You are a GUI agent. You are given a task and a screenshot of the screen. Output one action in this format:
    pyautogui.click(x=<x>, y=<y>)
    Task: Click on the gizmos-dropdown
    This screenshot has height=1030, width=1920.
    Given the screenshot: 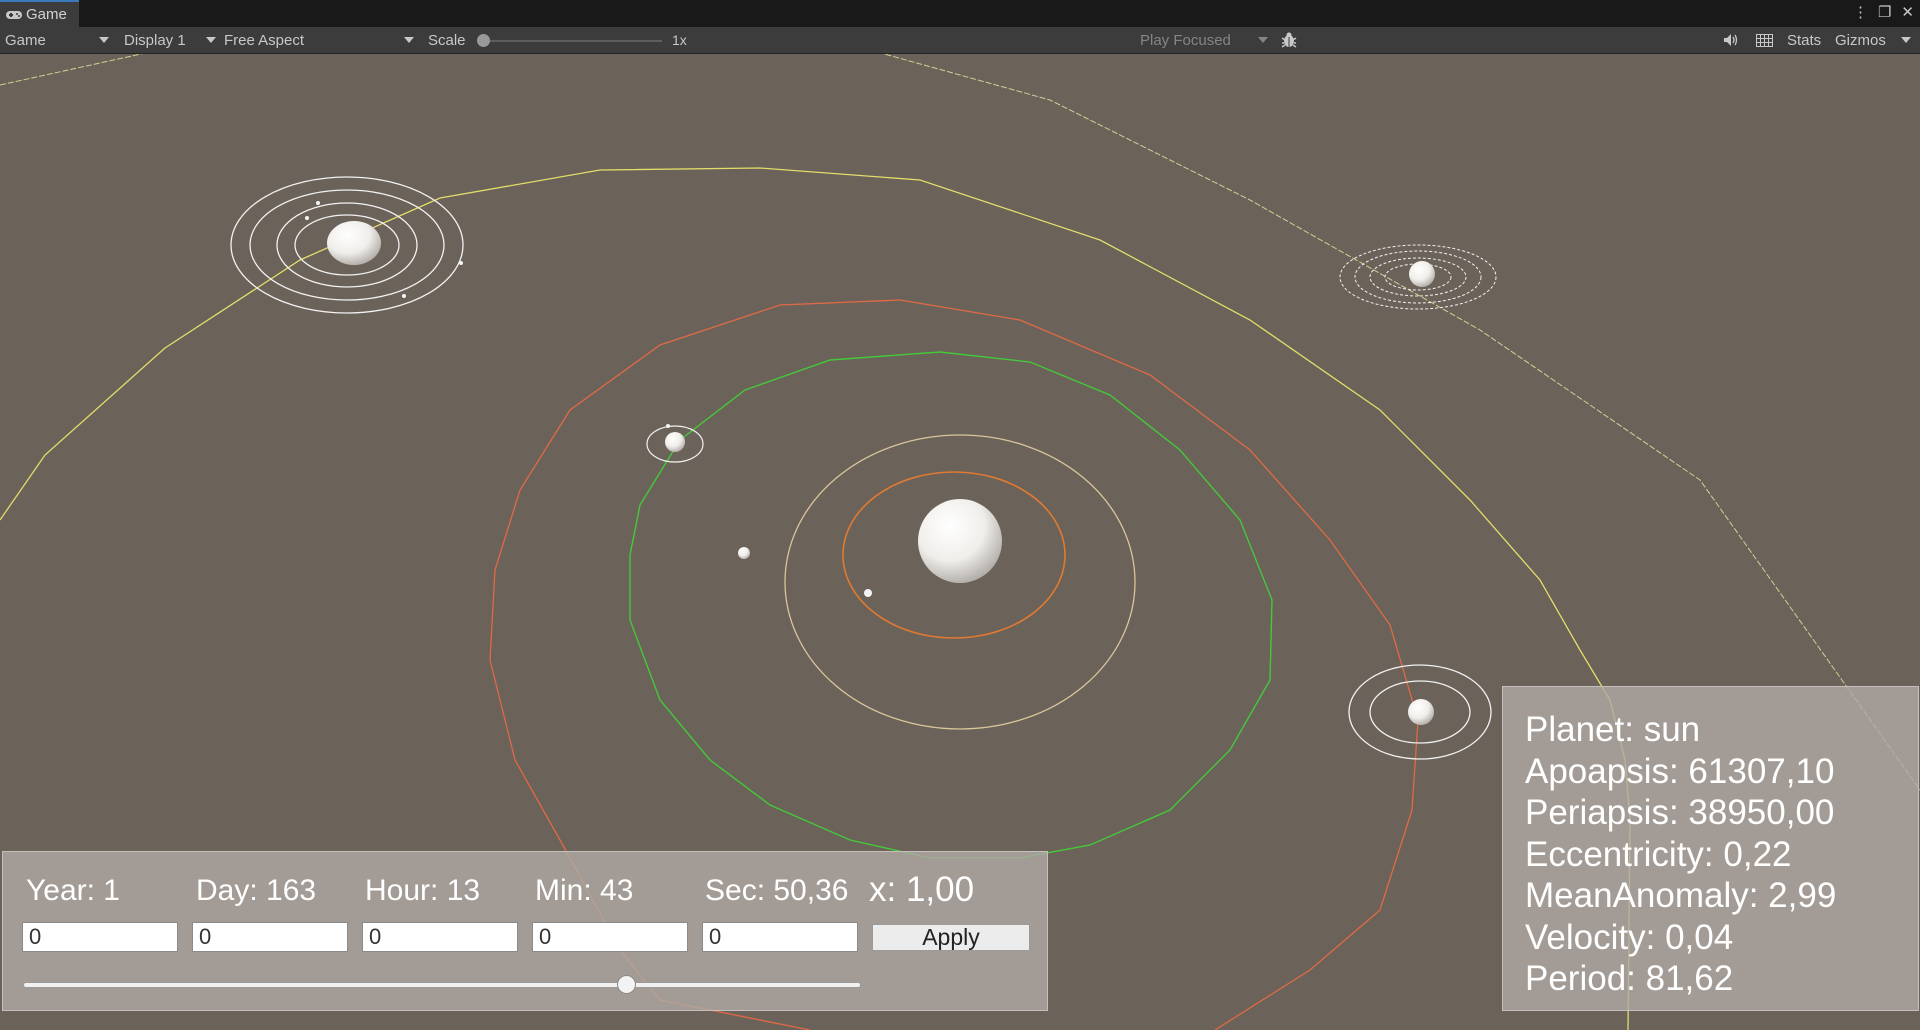 What is the action you would take?
    pyautogui.click(x=1906, y=40)
    